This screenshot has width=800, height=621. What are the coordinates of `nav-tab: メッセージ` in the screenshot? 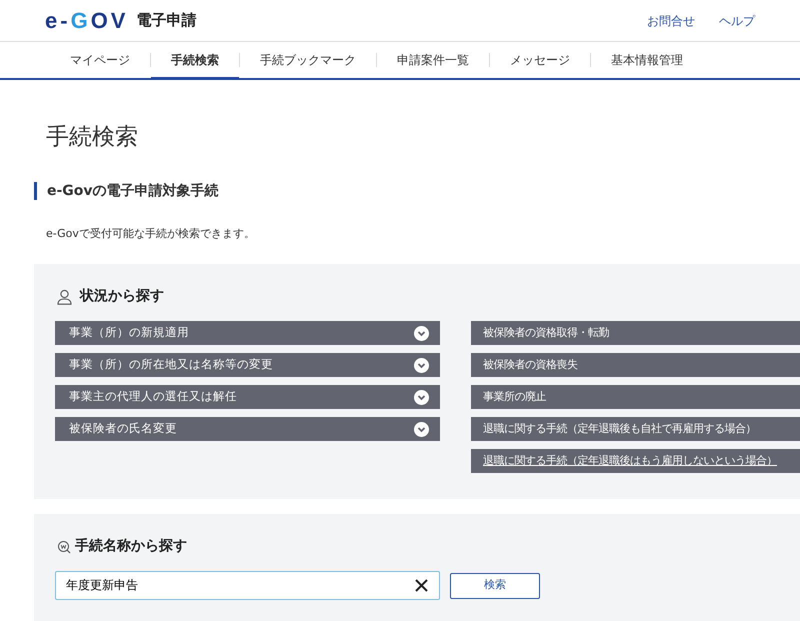 It's located at (540, 61).